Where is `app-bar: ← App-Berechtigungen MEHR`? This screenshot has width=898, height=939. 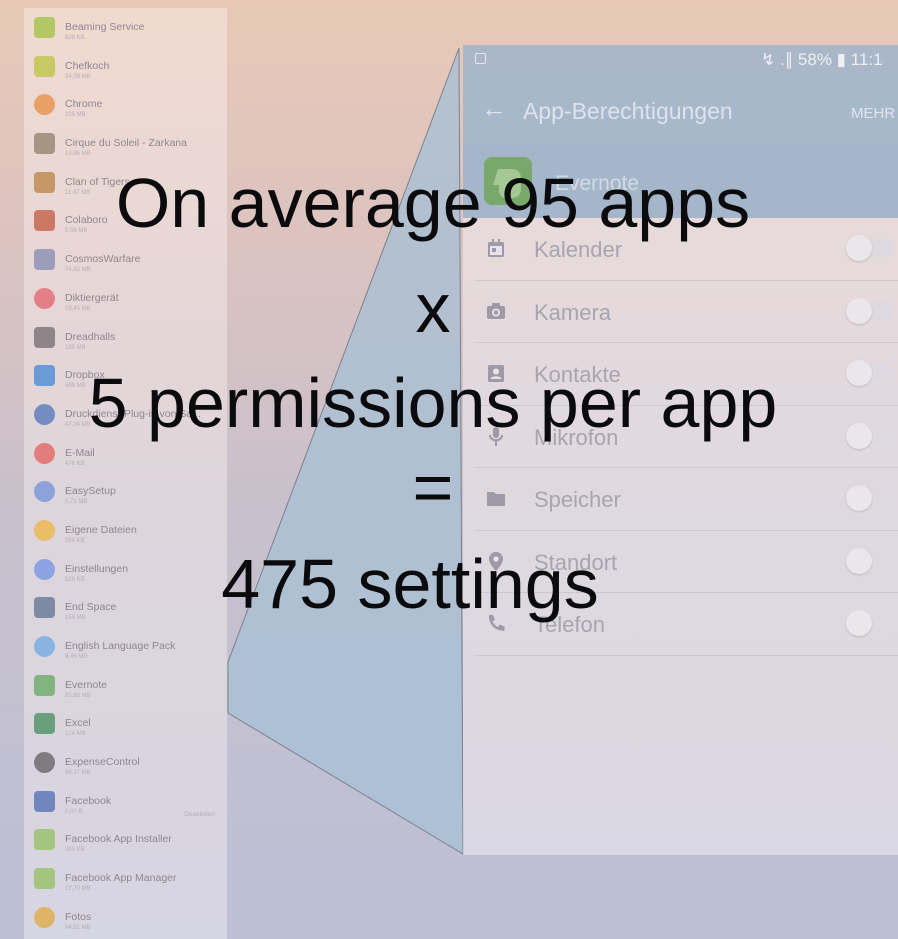 app-bar: ← App-Berechtigungen MEHR is located at coordinates (680, 110).